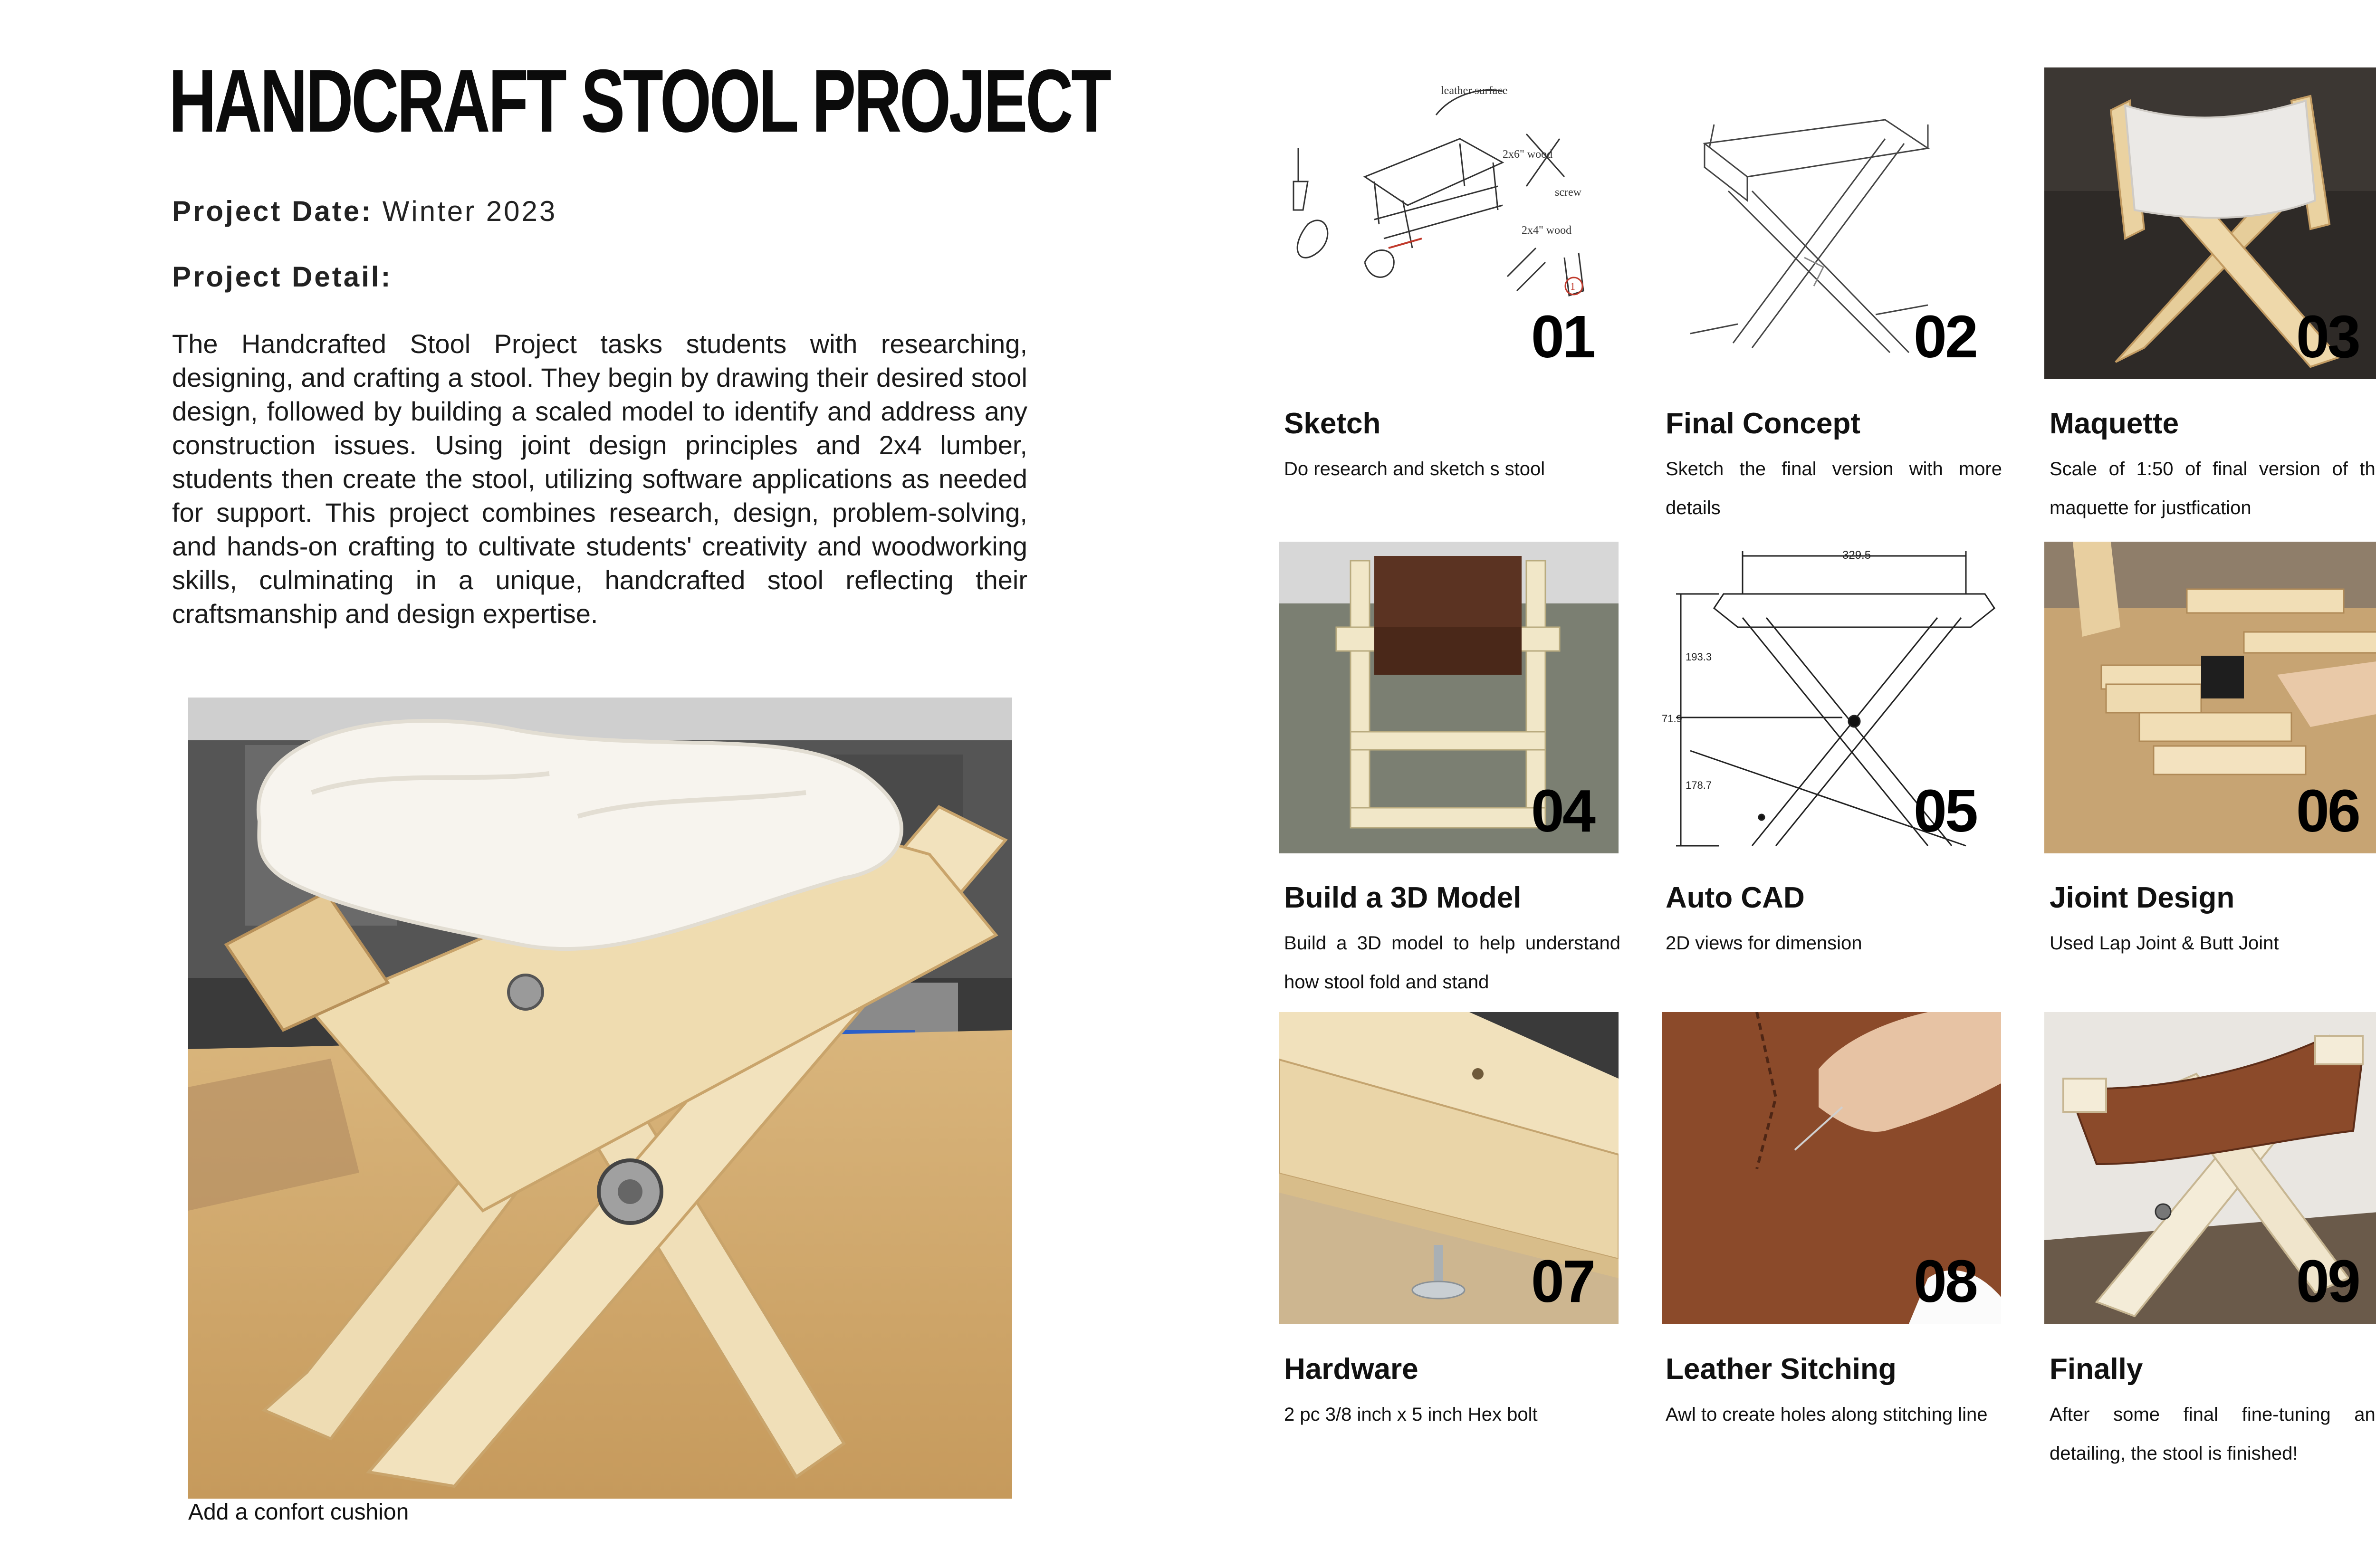  What do you see at coordinates (1449, 1168) in the screenshot?
I see `tile-hardware: 07` at bounding box center [1449, 1168].